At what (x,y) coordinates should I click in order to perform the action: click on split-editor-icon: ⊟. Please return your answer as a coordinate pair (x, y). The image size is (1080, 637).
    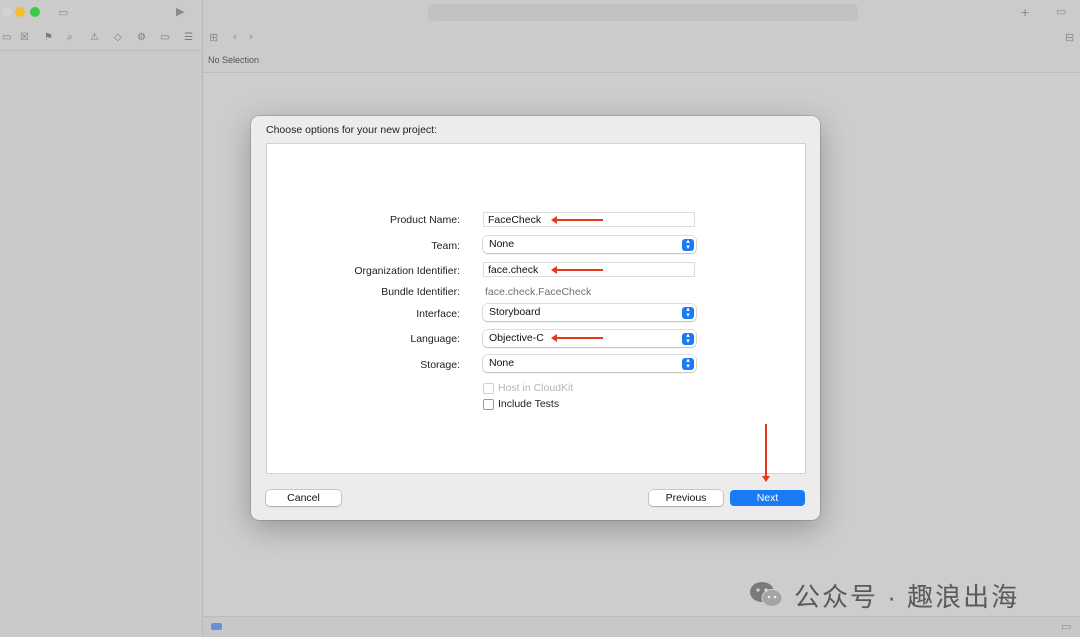
    Looking at the image, I should click on (1069, 38).